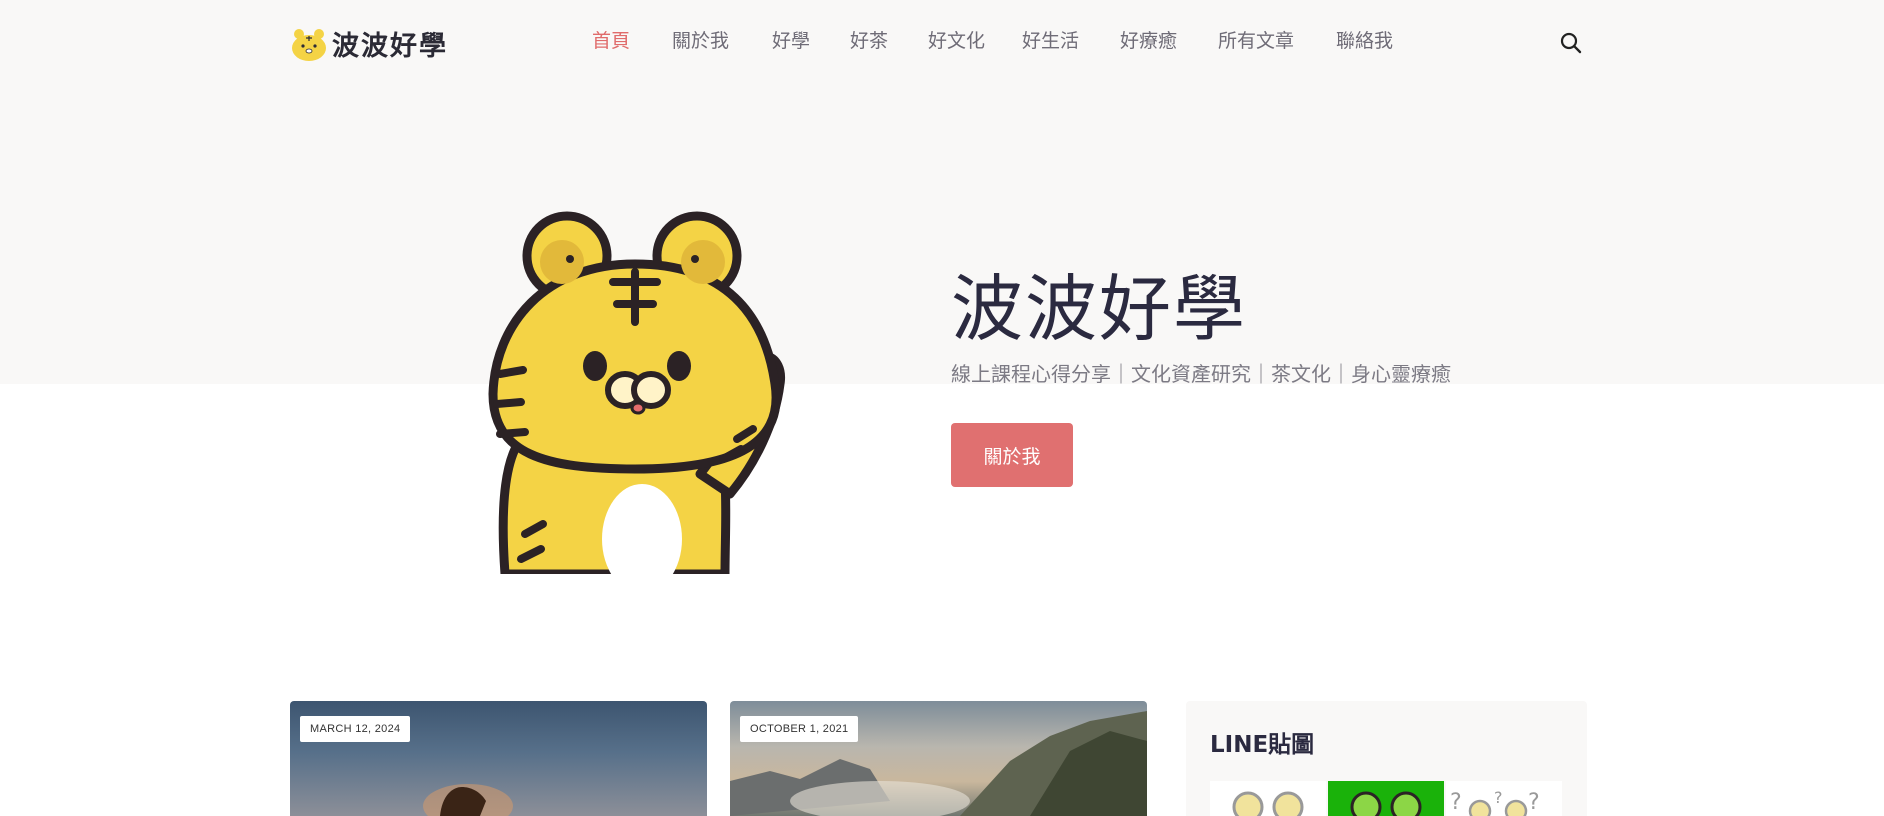  What do you see at coordinates (1201, 374) in the screenshot?
I see `hero-subtitle: 線上課程心得分享｜文化資產研究｜茶文化｜身心靈療癒` at bounding box center [1201, 374].